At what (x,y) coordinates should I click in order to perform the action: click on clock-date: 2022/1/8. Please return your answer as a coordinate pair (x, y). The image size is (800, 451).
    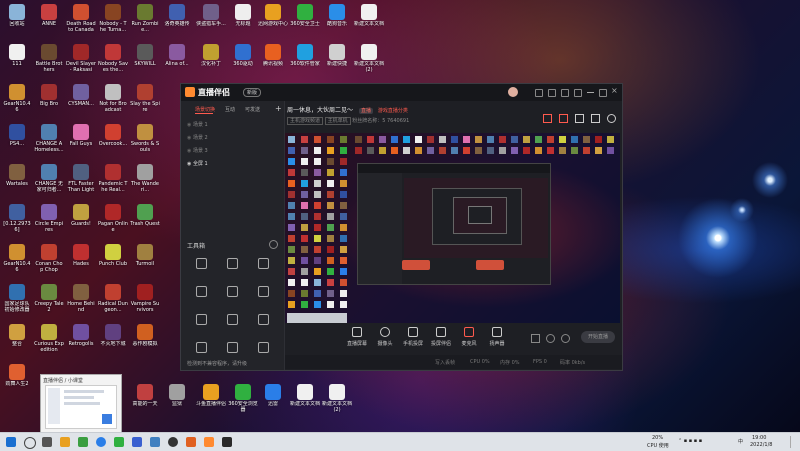
    Looking at the image, I should click on (761, 445).